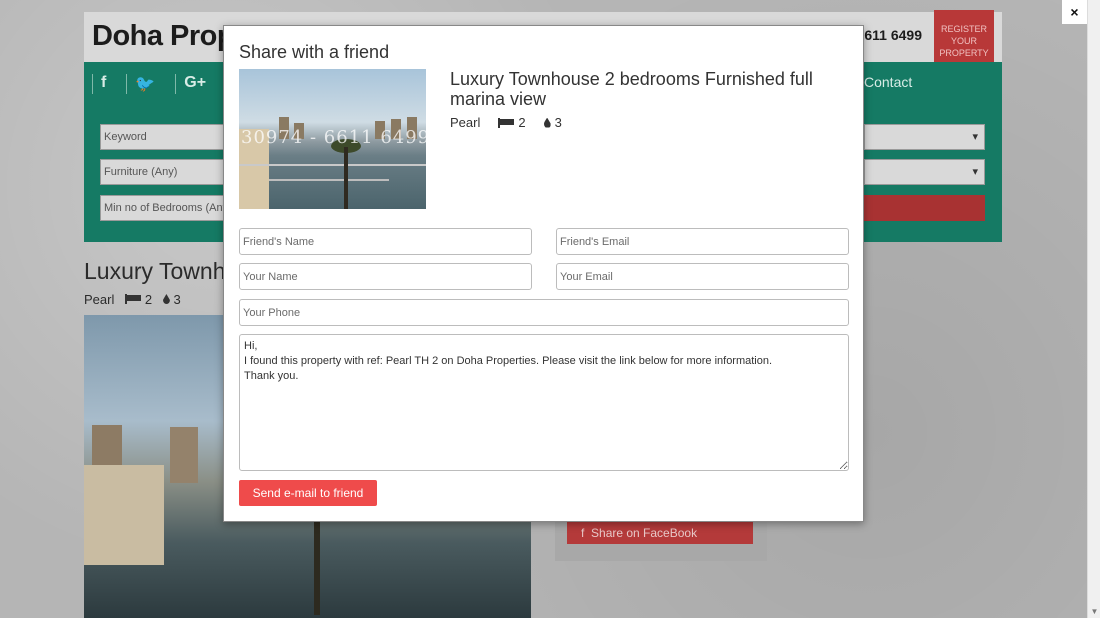 This screenshot has height=618, width=1100. What do you see at coordinates (162, 208) in the screenshot?
I see `bedrooms-select: Min no of Bedrooms (Any` at bounding box center [162, 208].